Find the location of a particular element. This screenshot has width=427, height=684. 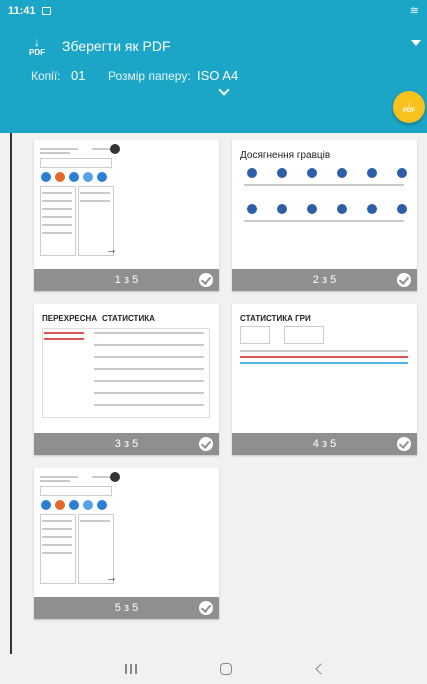

copies-value: 01 is located at coordinates (78, 75).